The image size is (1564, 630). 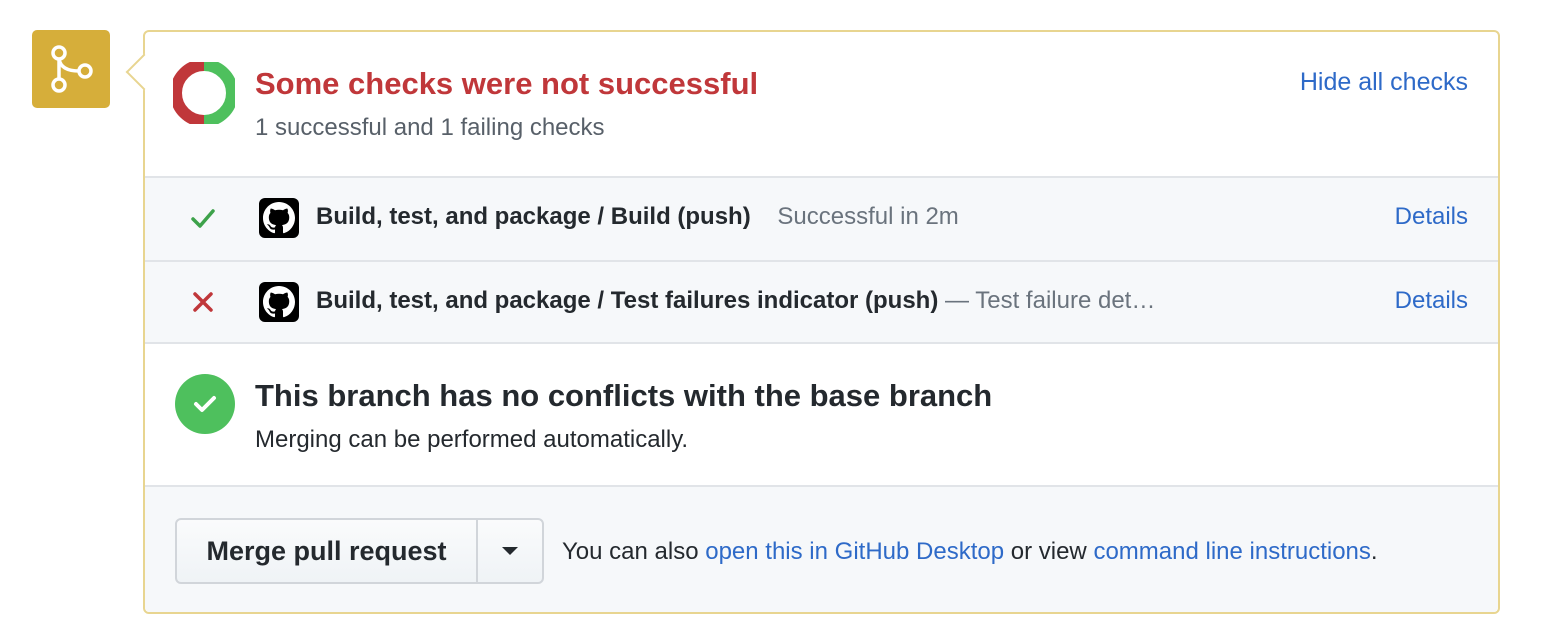 What do you see at coordinates (1048, 551) in the screenshot?
I see `merge-text-middle: or view` at bounding box center [1048, 551].